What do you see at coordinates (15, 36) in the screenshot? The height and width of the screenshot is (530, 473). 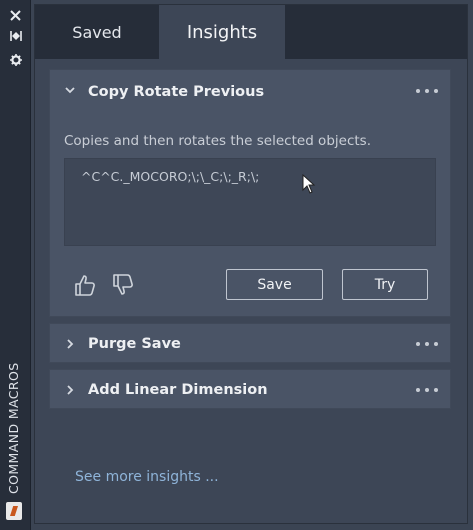 I see `dock-icon` at bounding box center [15, 36].